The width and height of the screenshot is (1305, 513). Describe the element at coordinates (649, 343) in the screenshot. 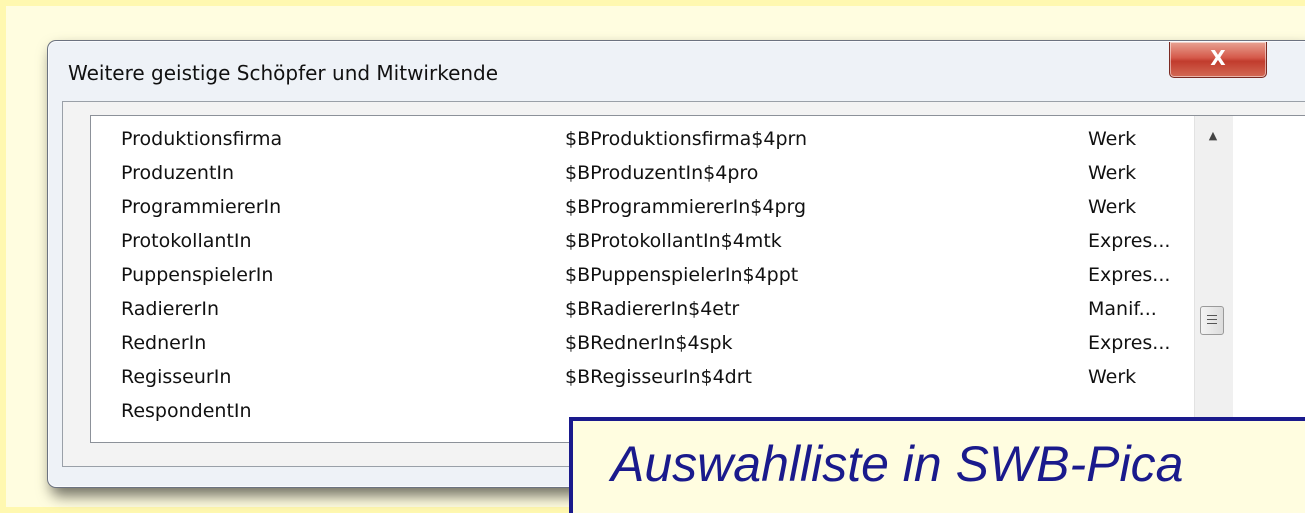

I see `role-code: $BRednerIn$4spk` at that location.